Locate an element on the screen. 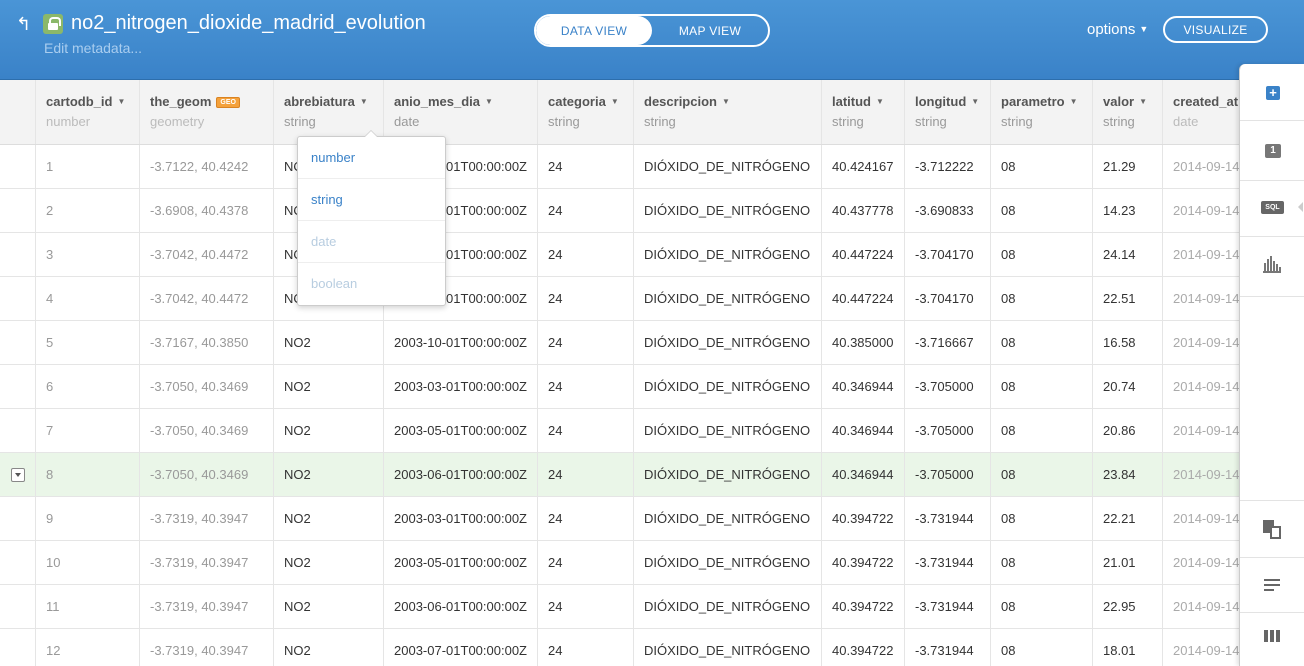 The width and height of the screenshot is (1304, 666). table-cell-anio_mes_dia: 2003-05-01T00:00:00Z is located at coordinates (461, 562).